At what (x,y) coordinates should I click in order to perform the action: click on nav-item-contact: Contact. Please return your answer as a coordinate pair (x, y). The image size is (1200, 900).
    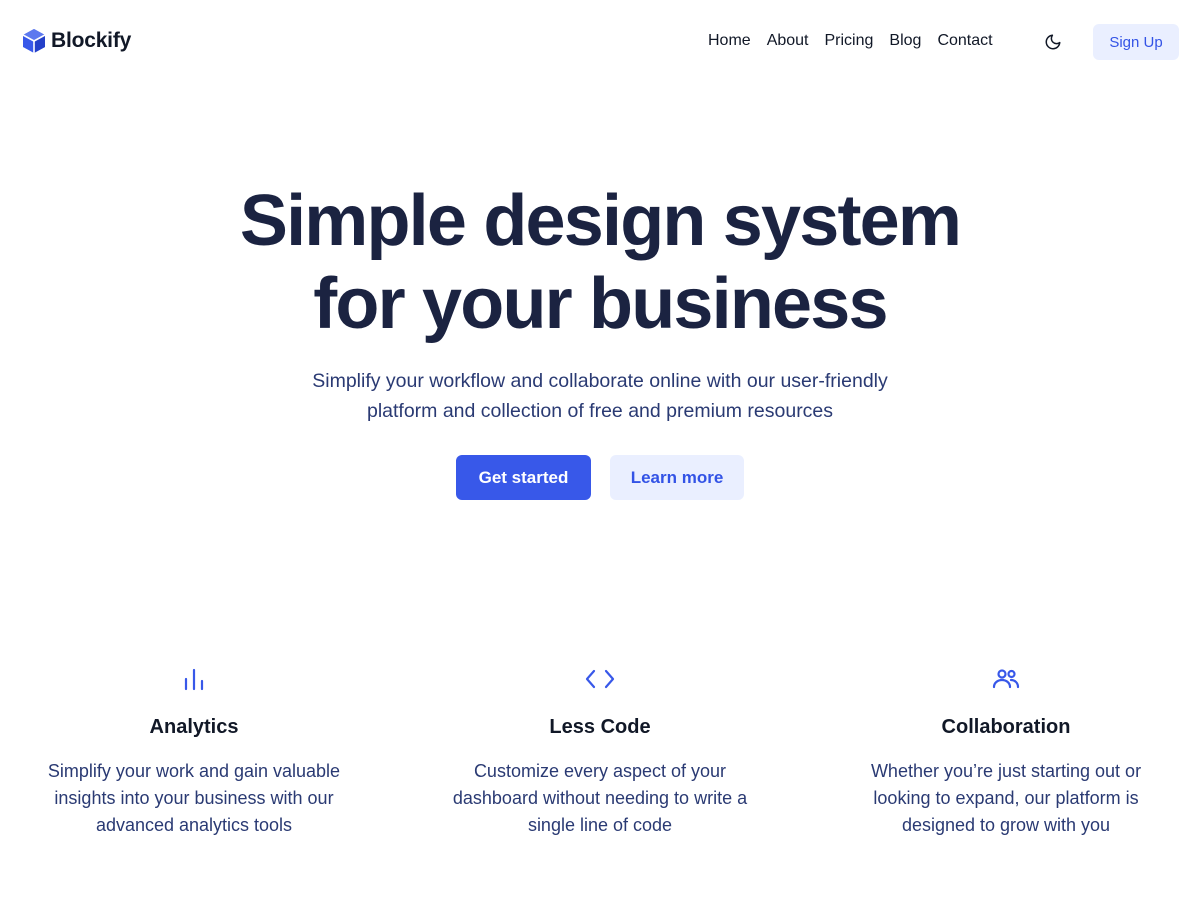
    Looking at the image, I should click on (964, 41).